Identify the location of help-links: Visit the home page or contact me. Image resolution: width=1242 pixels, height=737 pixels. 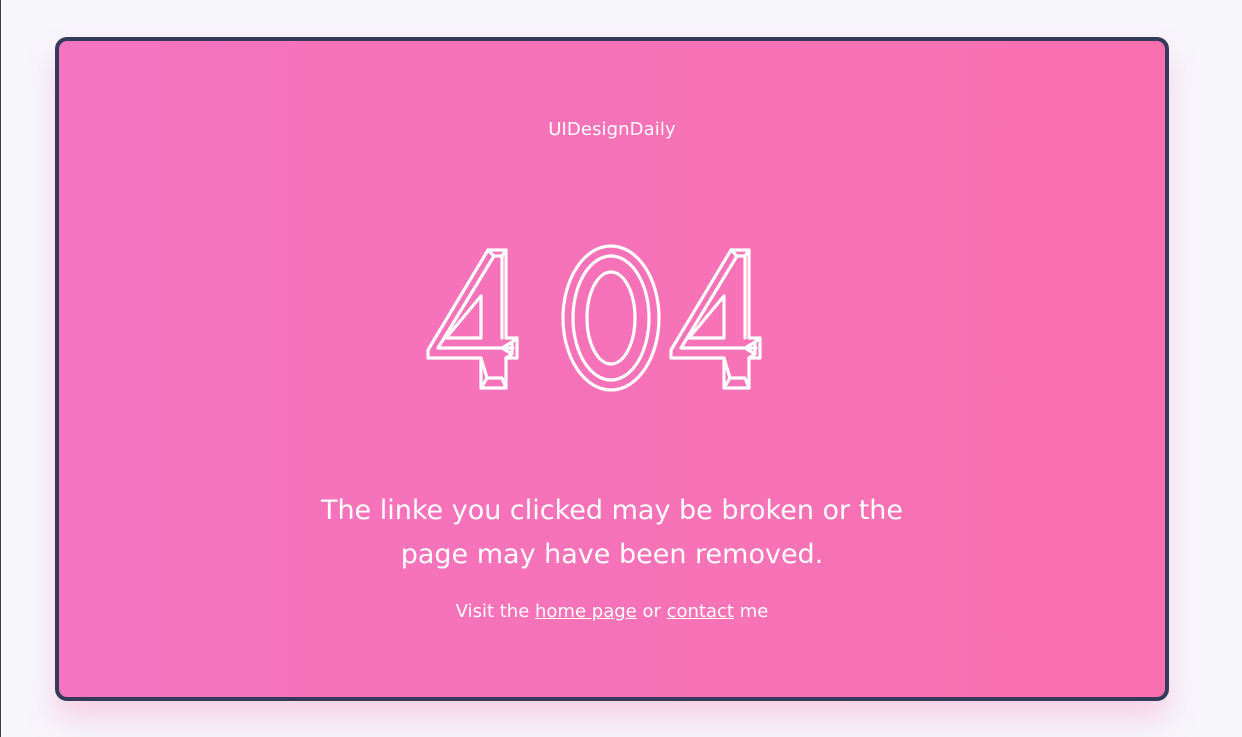
(612, 611).